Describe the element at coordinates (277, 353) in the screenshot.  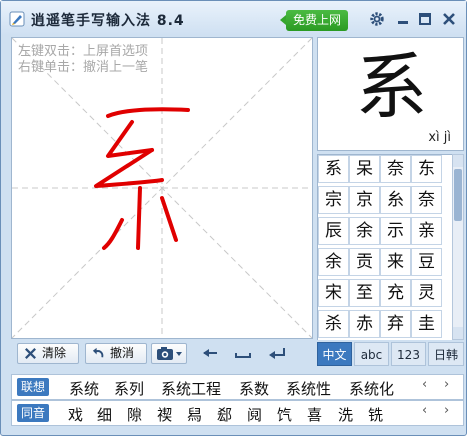
I see `enter-icon` at that location.